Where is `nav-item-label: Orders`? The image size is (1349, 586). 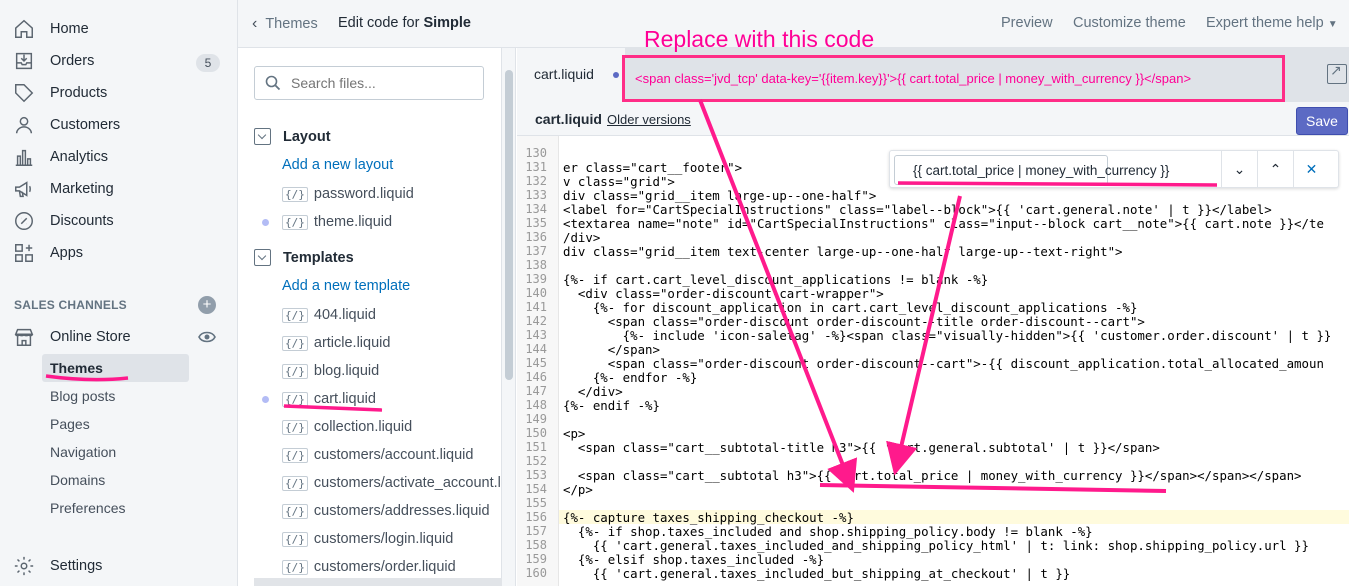 nav-item-label: Orders is located at coordinates (72, 61).